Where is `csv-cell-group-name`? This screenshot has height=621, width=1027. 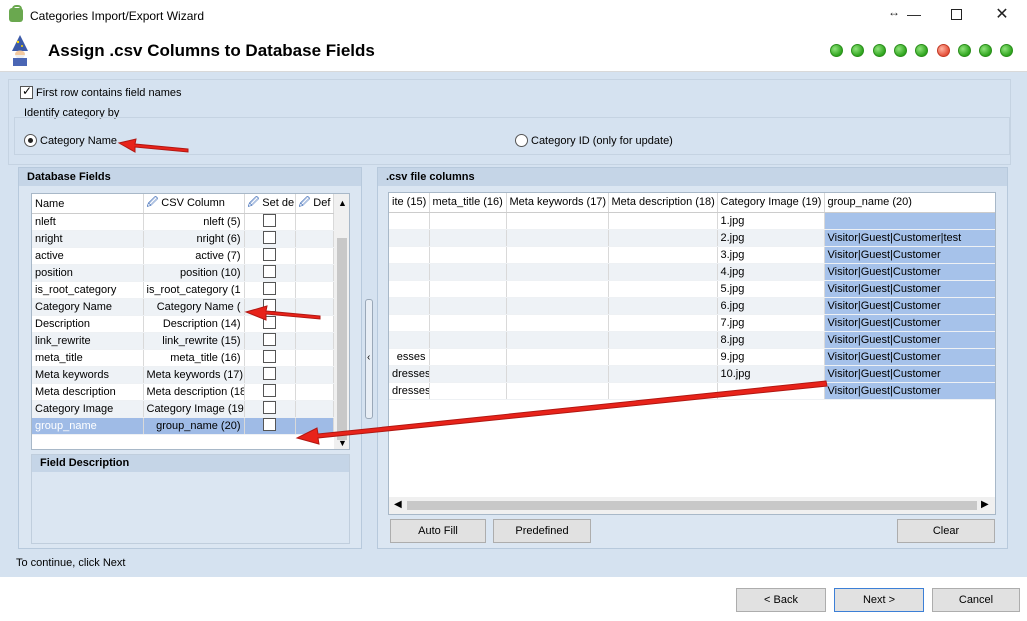
csv-cell-group-name is located at coordinates (909, 221).